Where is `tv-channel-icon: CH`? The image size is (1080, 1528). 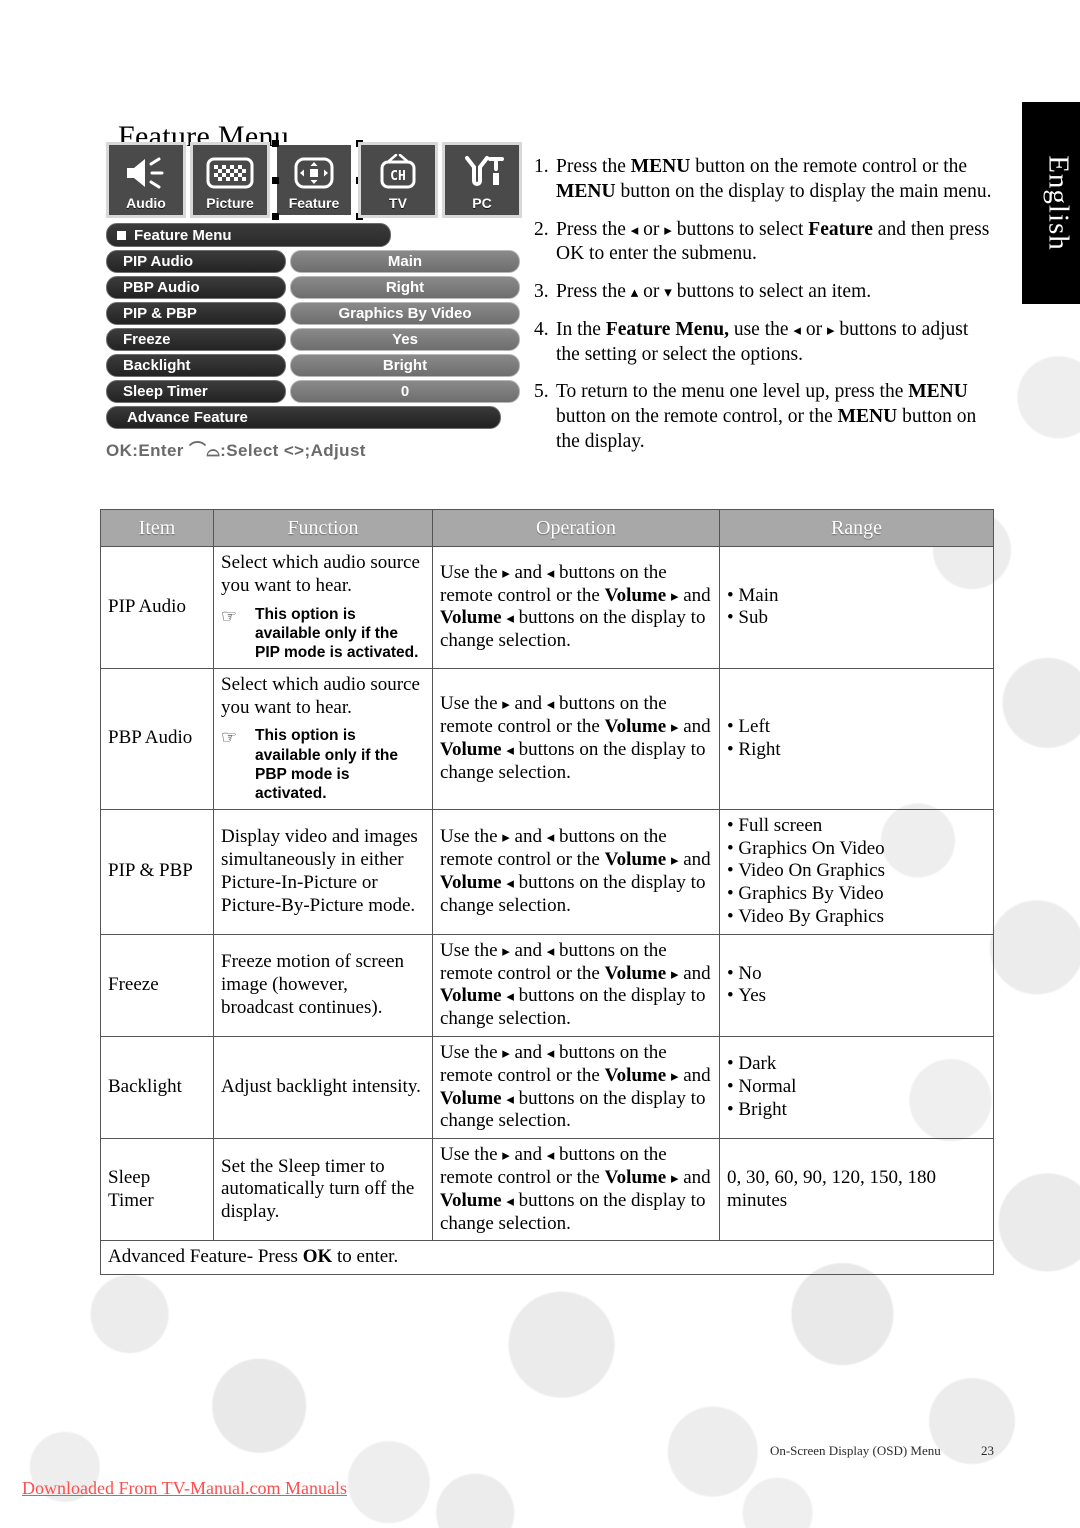
tv-channel-icon: CH is located at coordinates (398, 173).